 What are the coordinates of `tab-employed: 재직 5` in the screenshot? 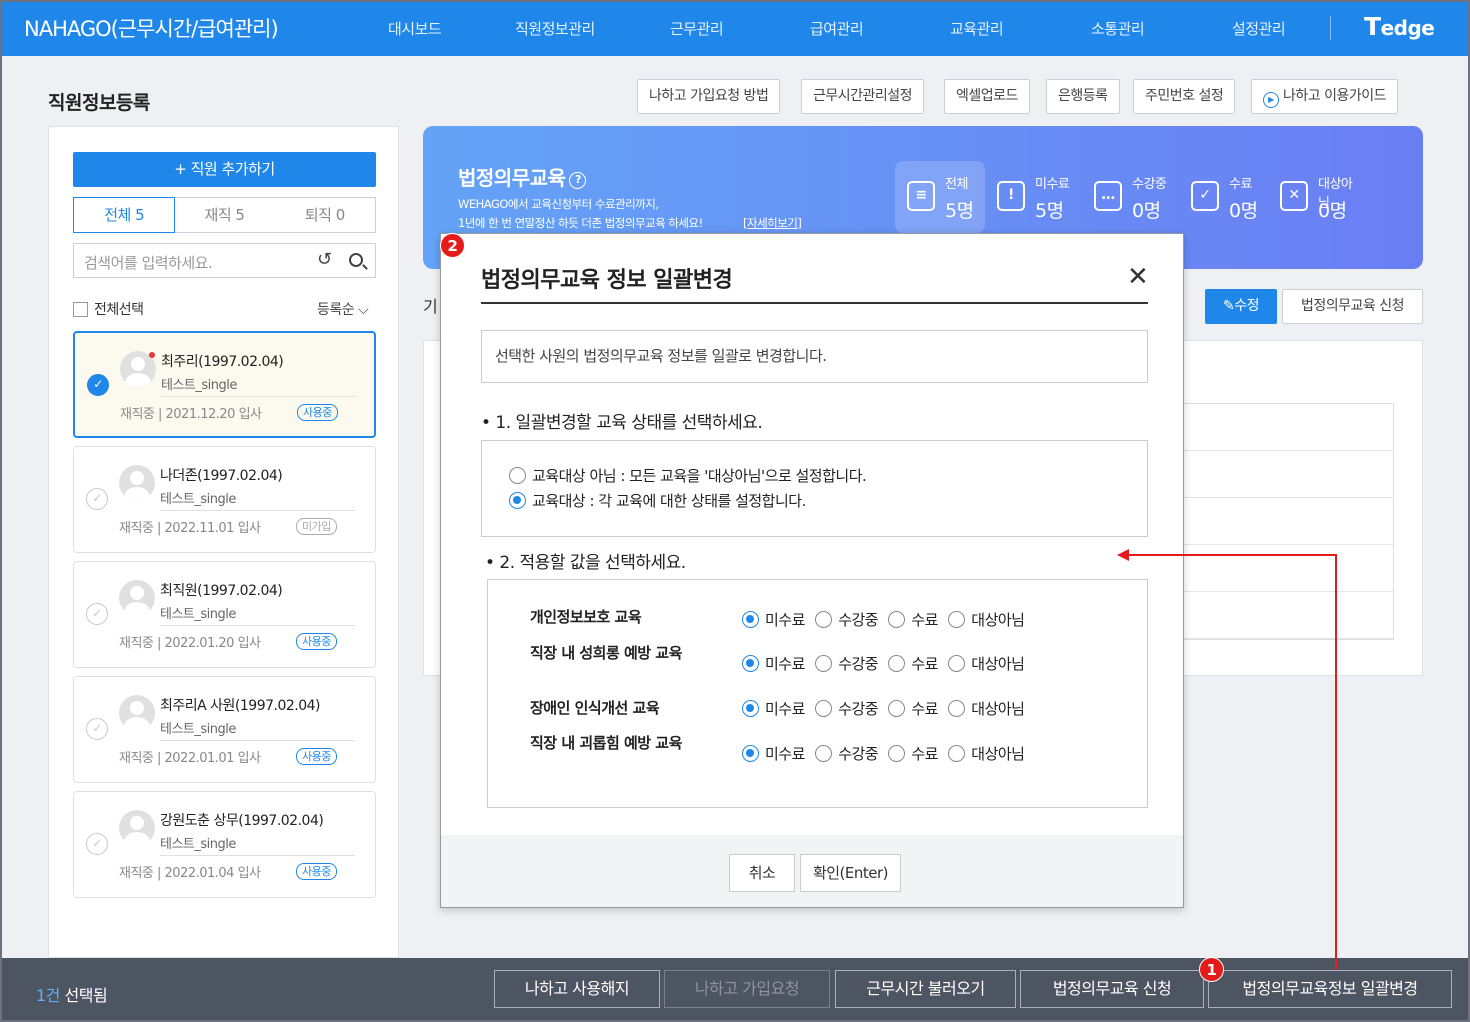 It's located at (224, 215).